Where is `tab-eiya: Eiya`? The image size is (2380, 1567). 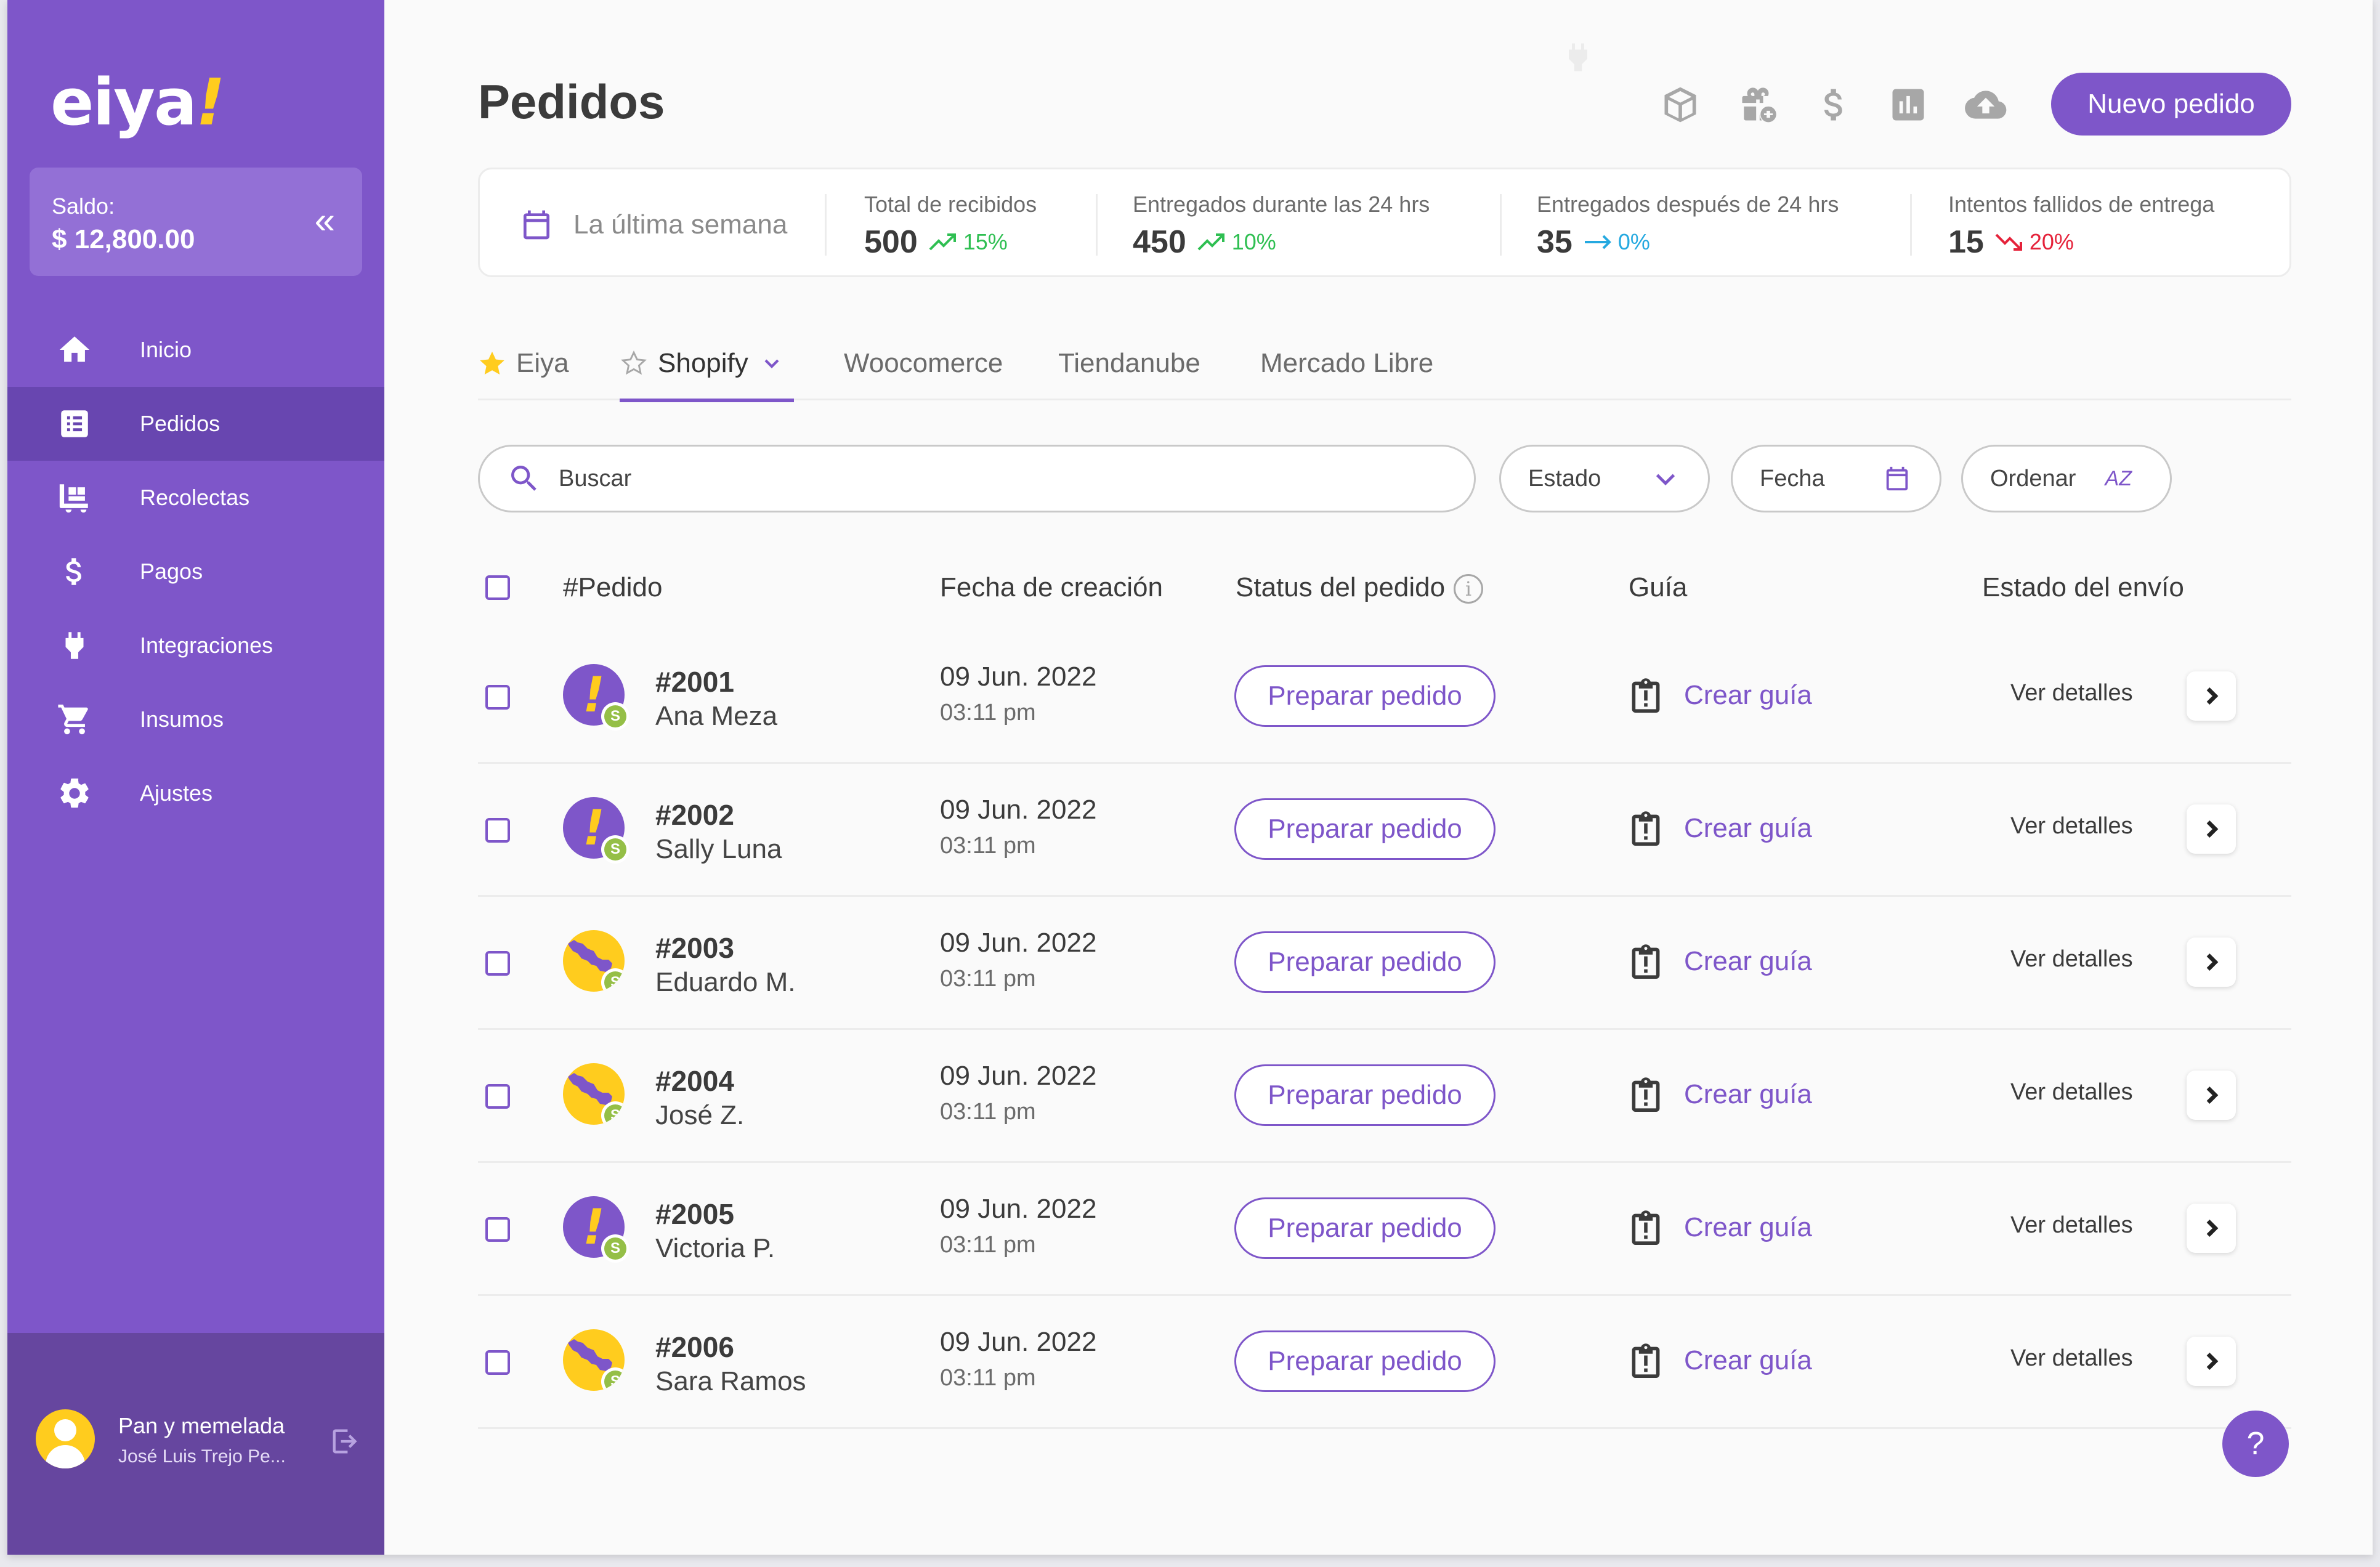 tab-eiya: Eiya is located at coordinates (523, 363).